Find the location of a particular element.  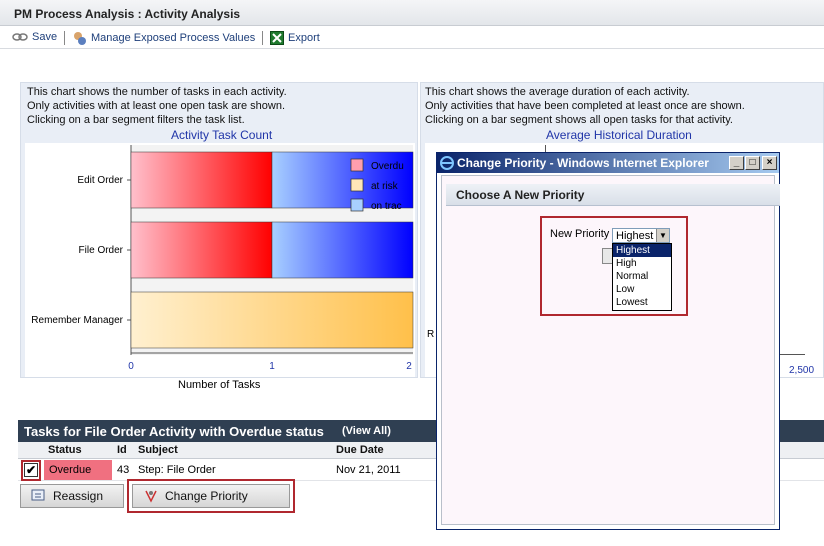

app-title-bar: PM Process Analysis : Activity Analysis is located at coordinates (412, 13).